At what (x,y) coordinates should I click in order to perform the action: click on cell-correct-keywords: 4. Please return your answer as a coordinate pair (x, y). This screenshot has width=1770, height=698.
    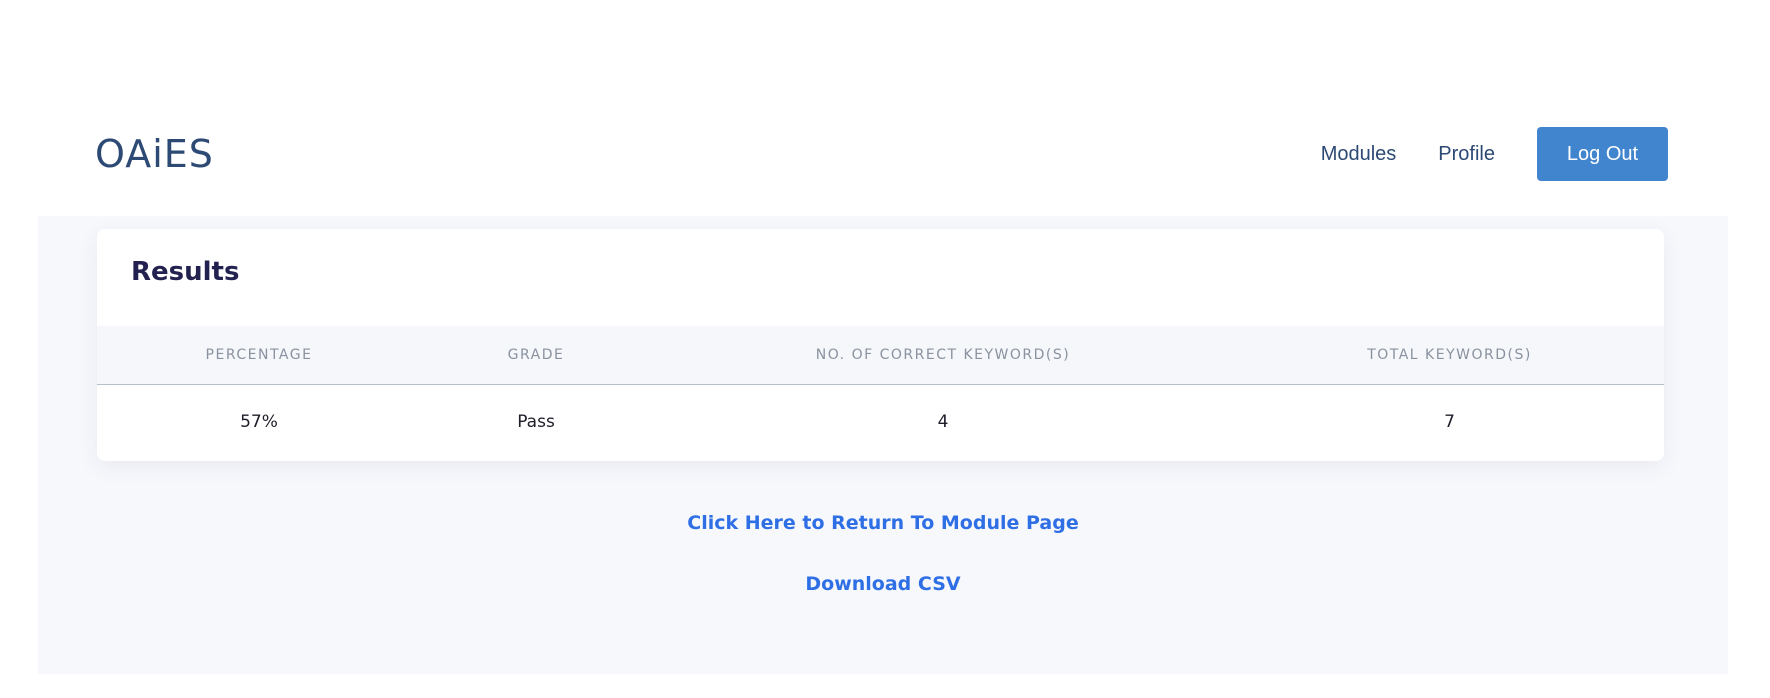
    Looking at the image, I should click on (943, 422).